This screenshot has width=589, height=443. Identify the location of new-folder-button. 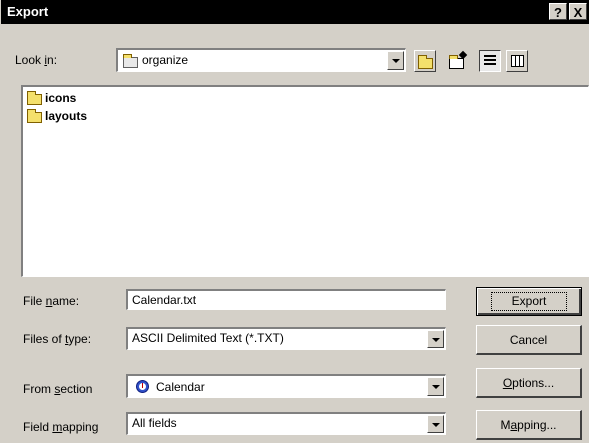
(457, 61).